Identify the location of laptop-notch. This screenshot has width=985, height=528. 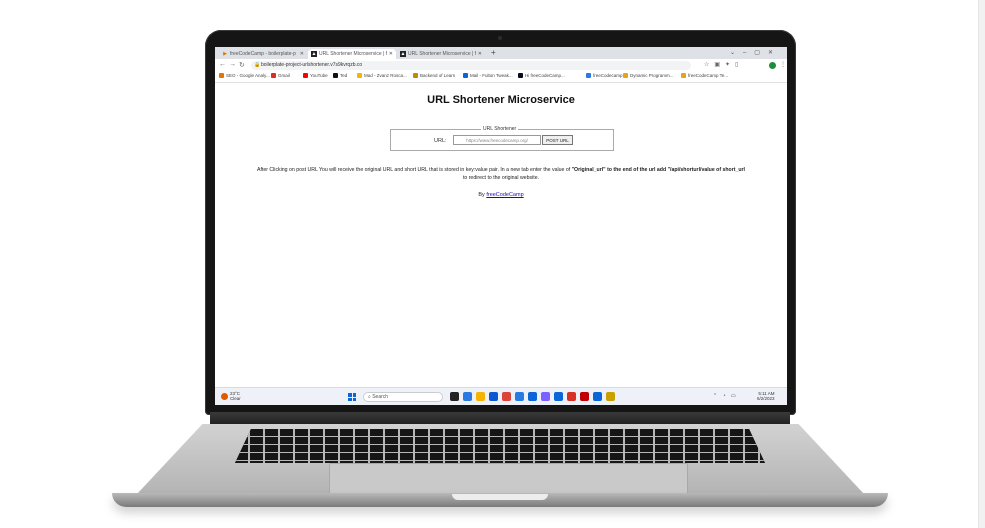
(500, 497).